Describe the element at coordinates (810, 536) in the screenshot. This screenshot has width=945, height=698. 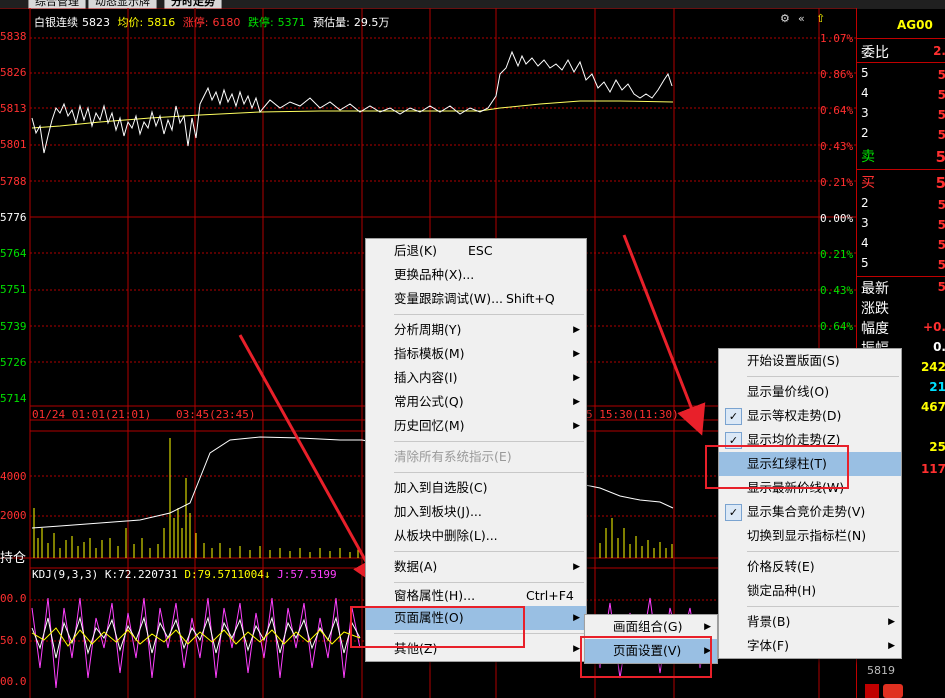
I see `menu-switch-indicator-bar: 切换到显示指标栏(N)` at that location.